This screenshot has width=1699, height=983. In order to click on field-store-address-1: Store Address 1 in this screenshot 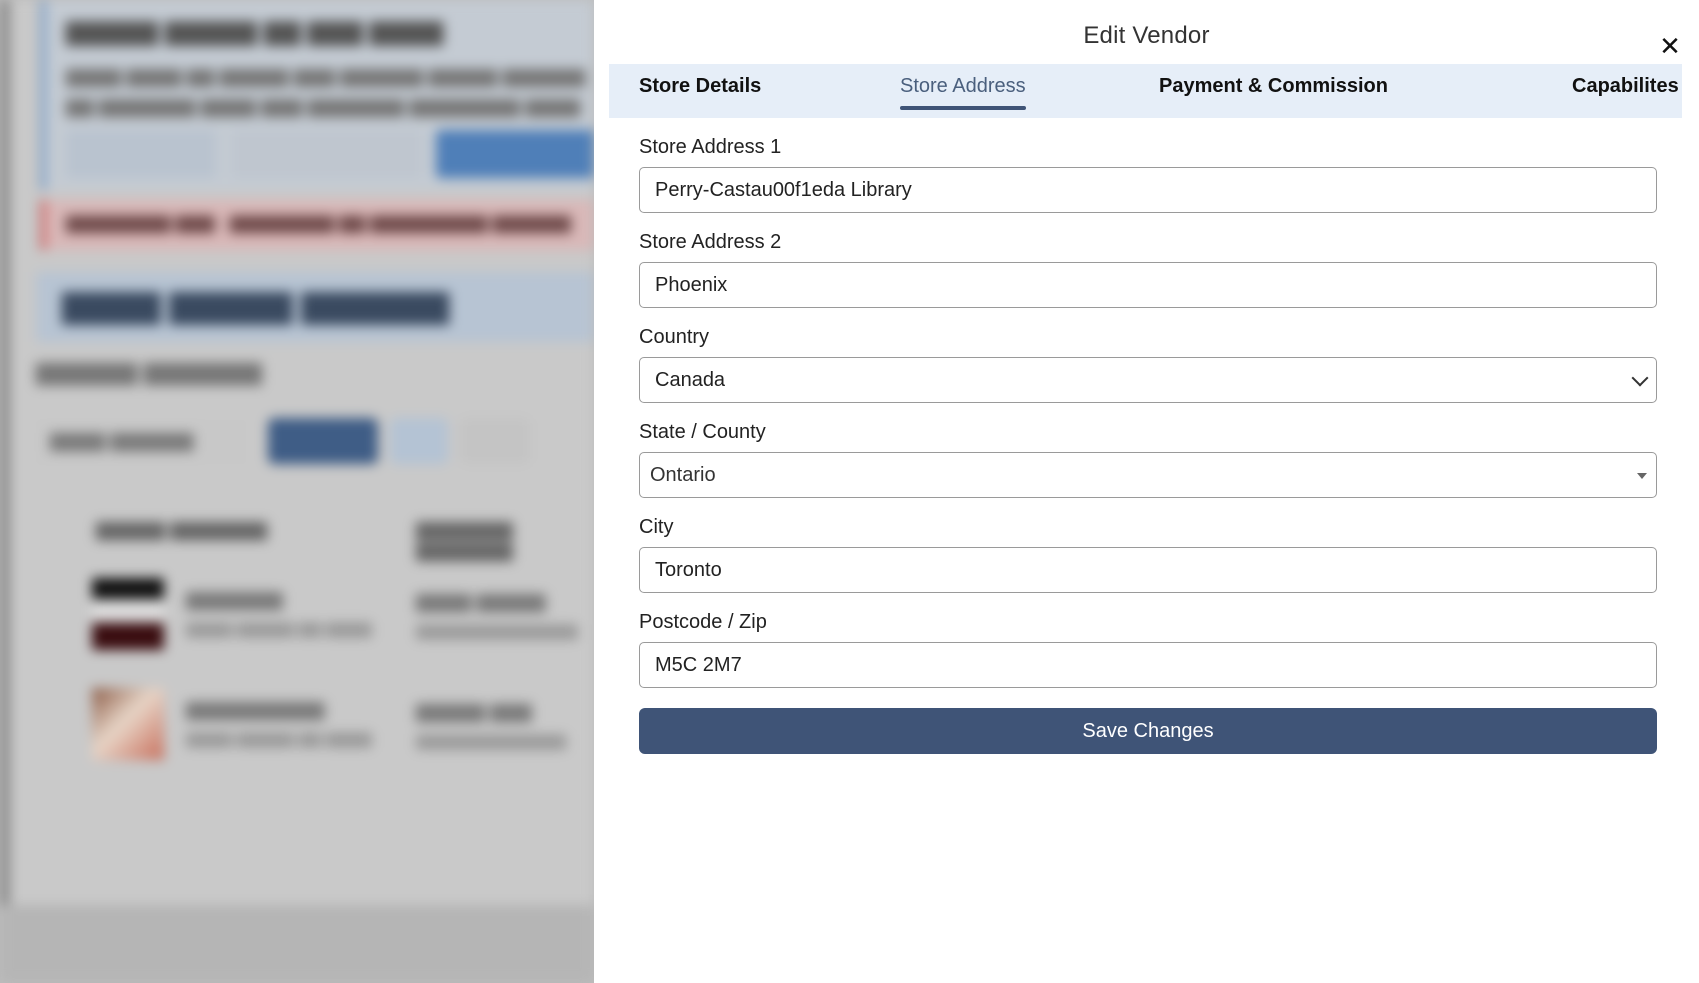, I will do `click(1148, 183)`.